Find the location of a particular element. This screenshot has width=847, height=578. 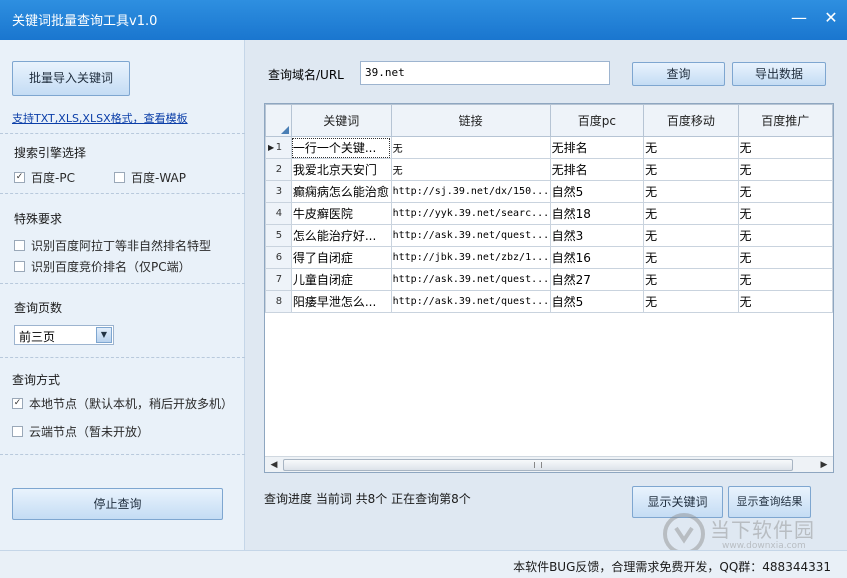

row-number: 3 is located at coordinates (278, 191).